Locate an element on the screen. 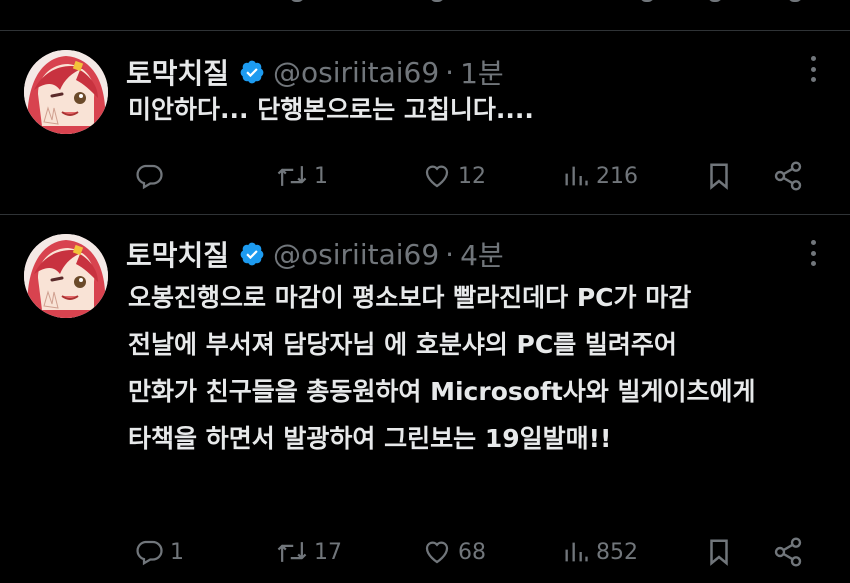  tweet-header: 토막치질 @osiriitai69 · 4분 is located at coordinates (315, 254).